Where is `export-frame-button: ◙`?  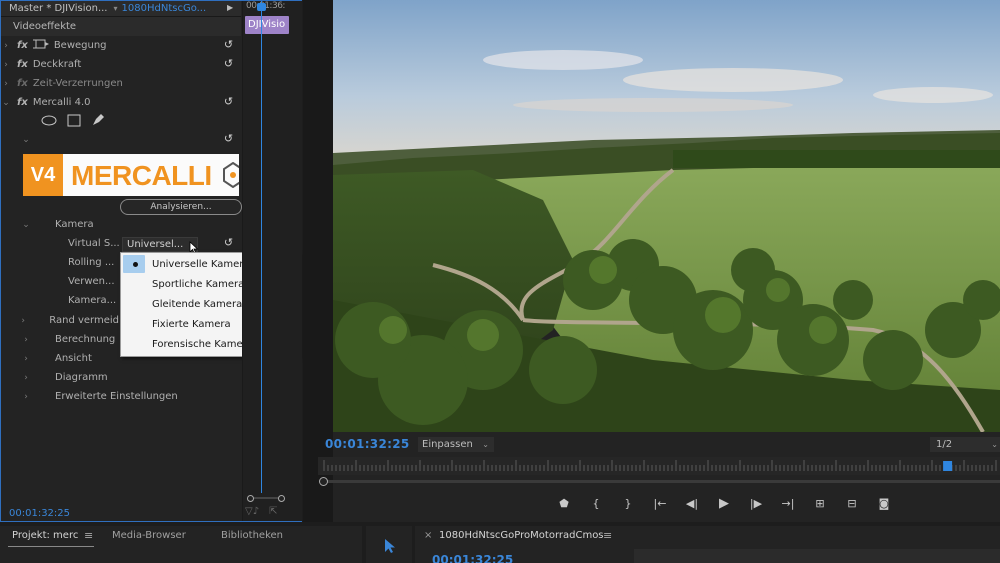 export-frame-button: ◙ is located at coordinates (884, 503).